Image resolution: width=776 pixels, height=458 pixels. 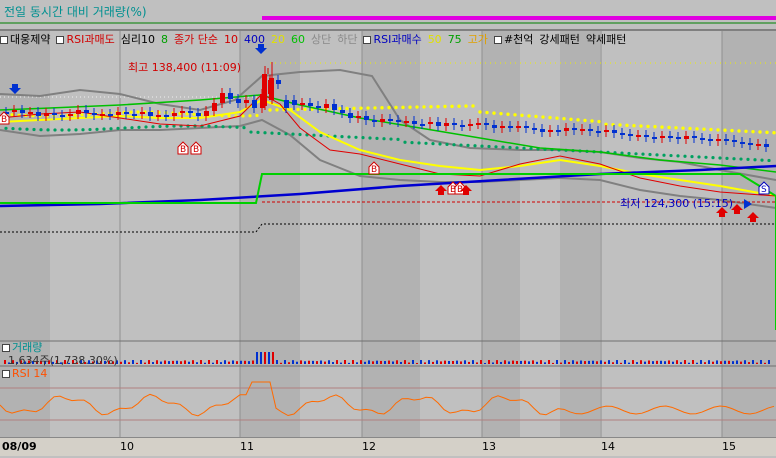 I want to click on legend-item-17: 약세패턴, so click(x=606, y=39).